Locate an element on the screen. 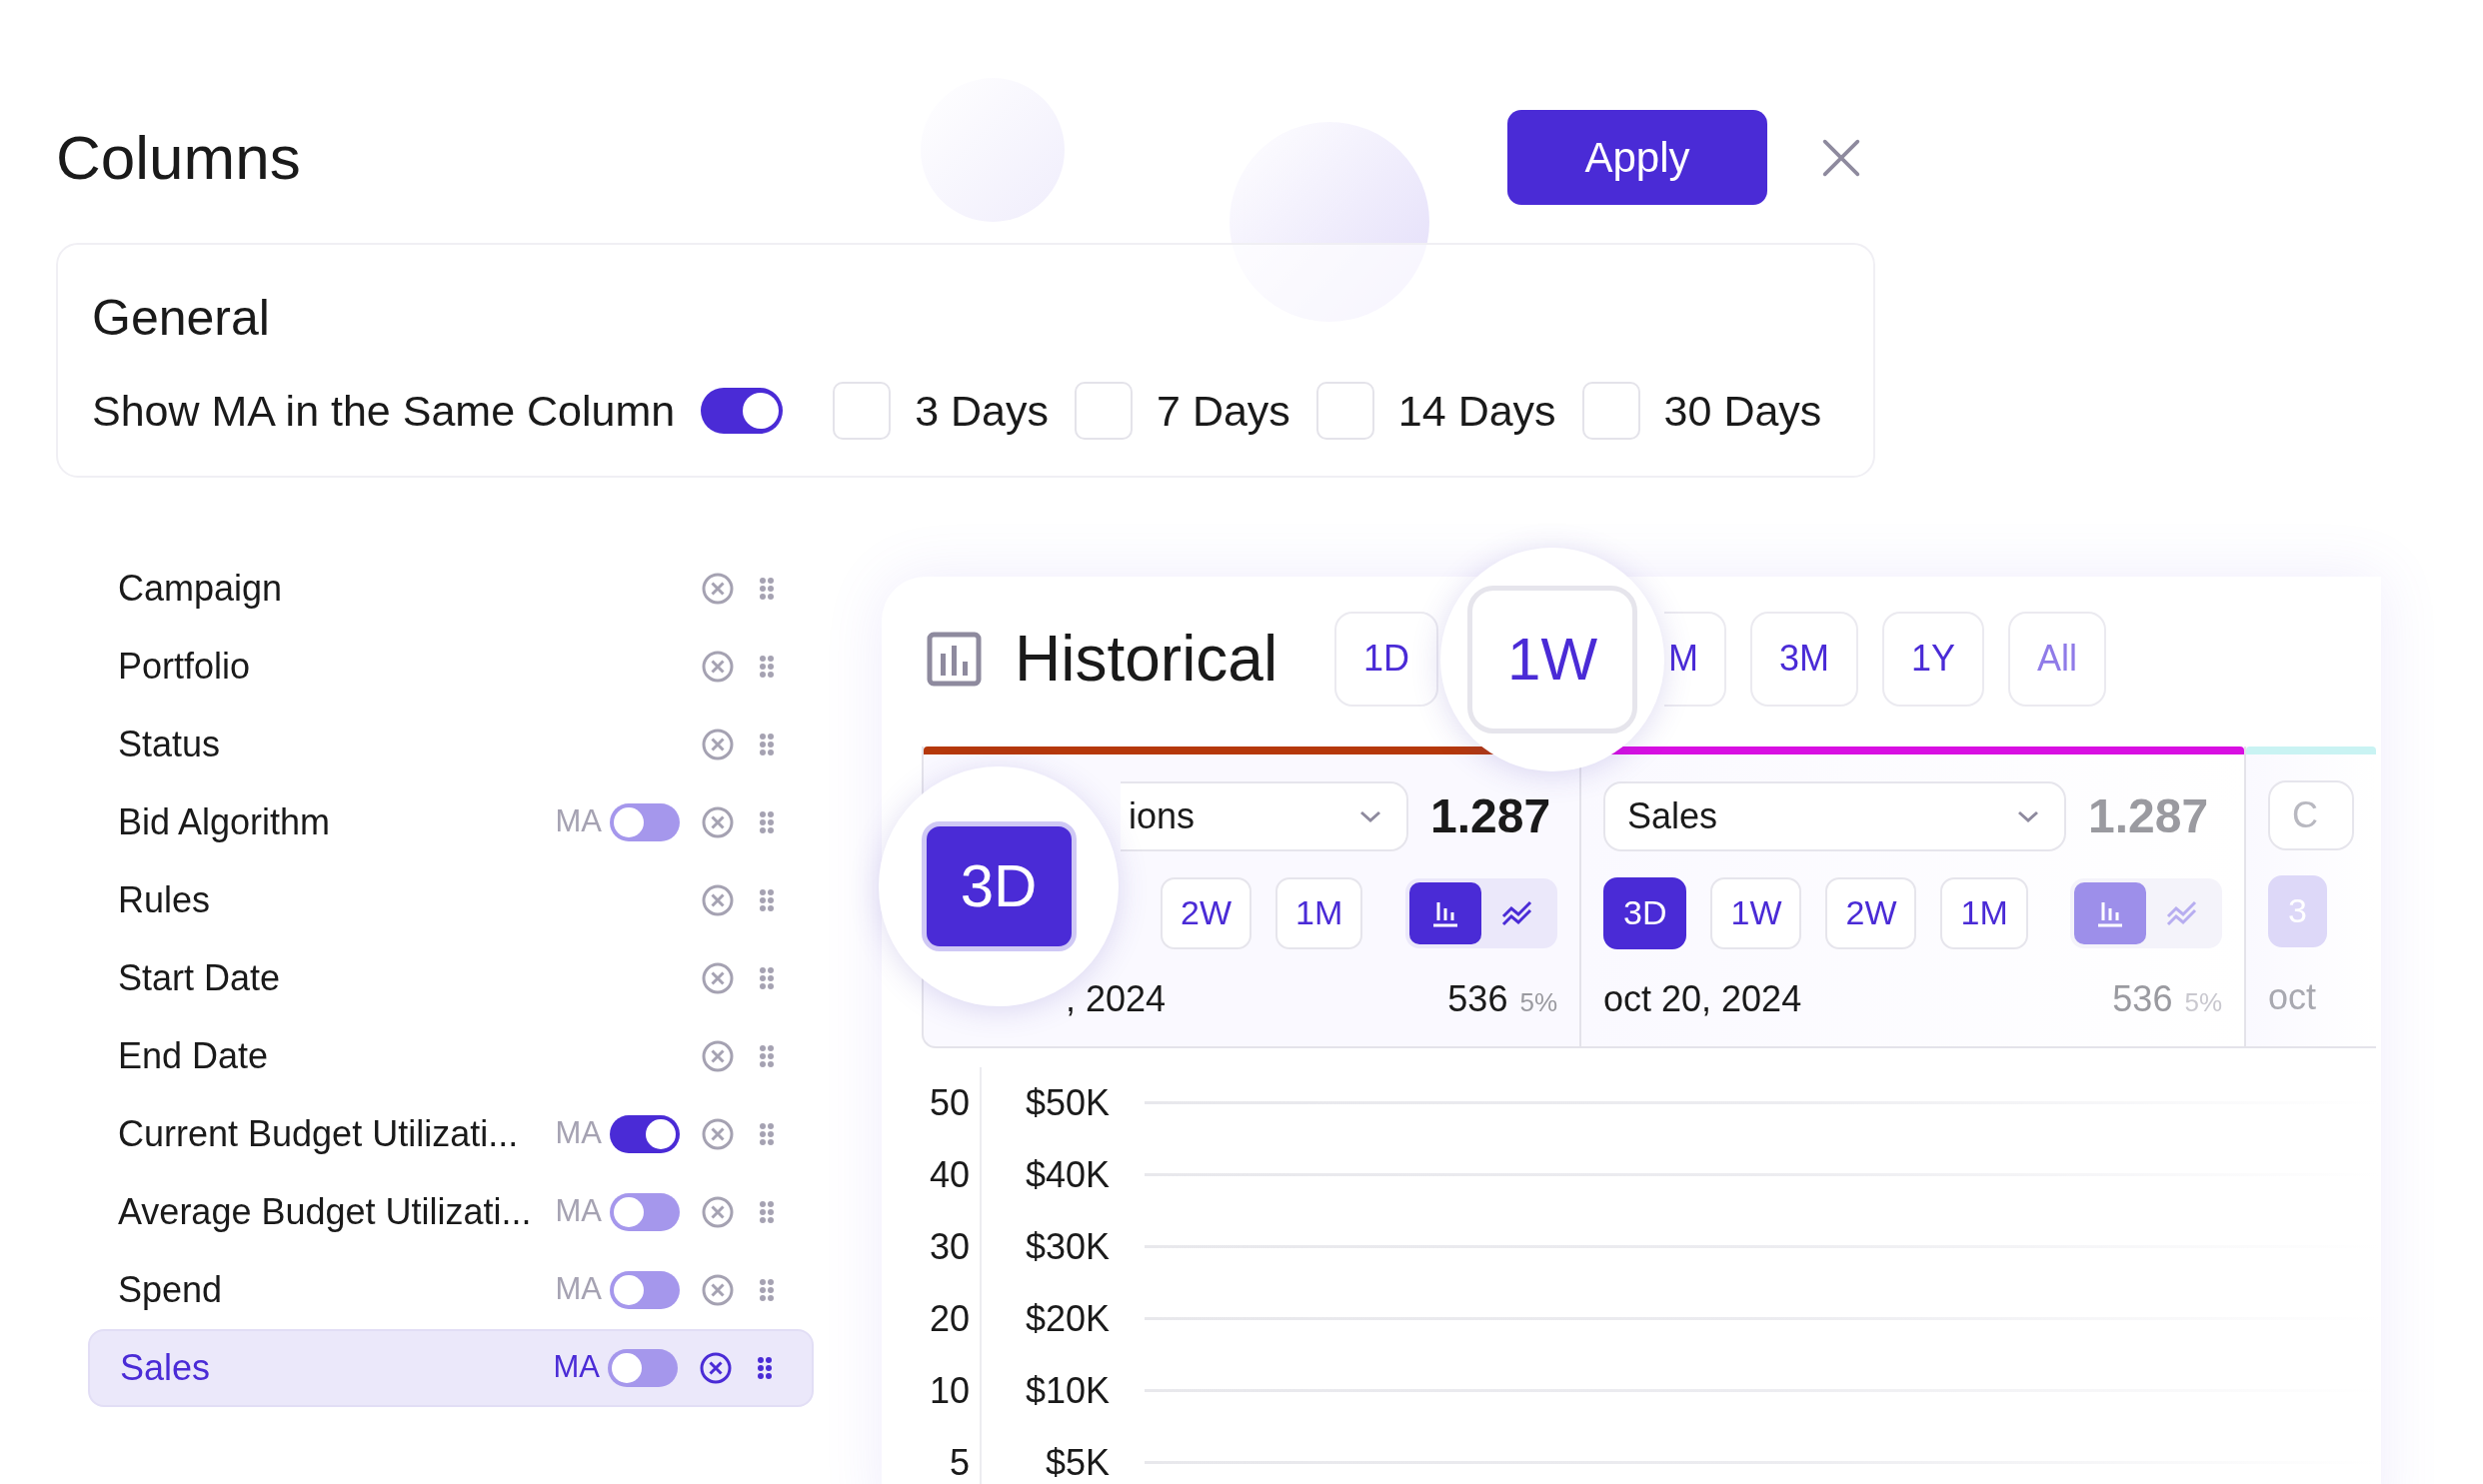 Image resolution: width=2483 pixels, height=1484 pixels. remove-icon is located at coordinates (716, 1367).